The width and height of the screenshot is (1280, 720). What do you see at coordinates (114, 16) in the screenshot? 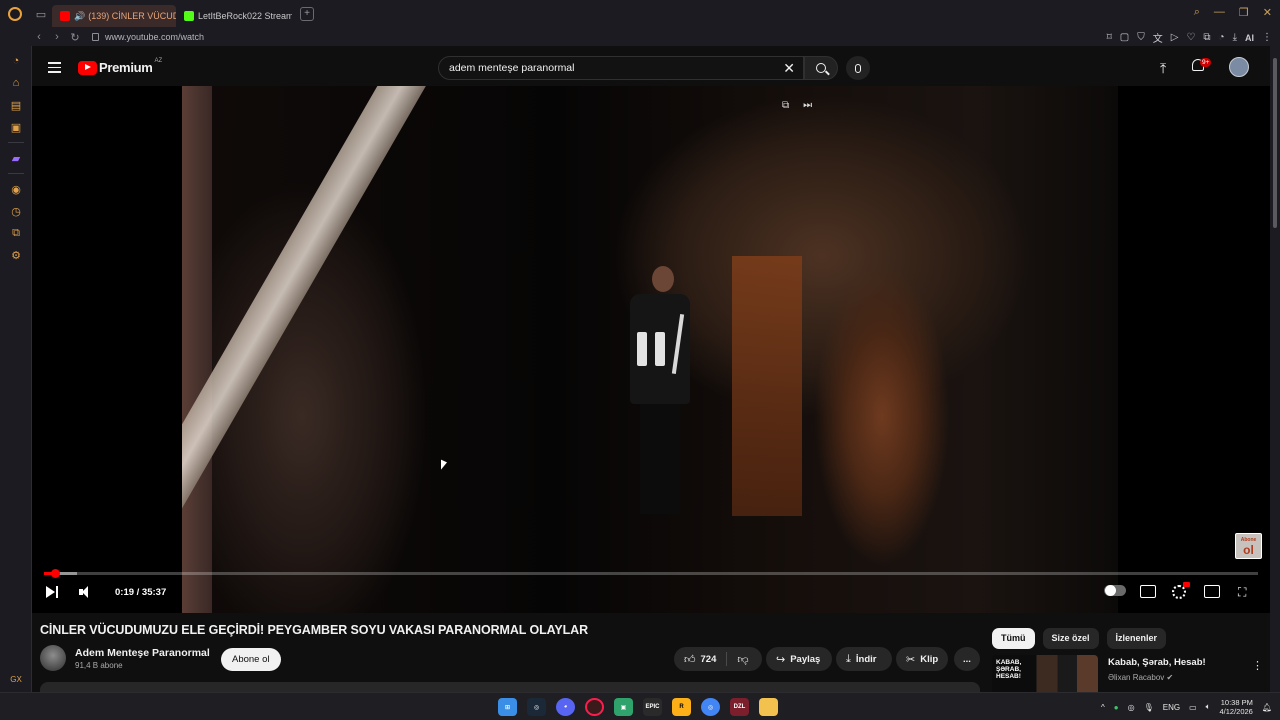
I see `tab-youtube: 🔊 (139) CİNLER VÜCUDU` at bounding box center [114, 16].